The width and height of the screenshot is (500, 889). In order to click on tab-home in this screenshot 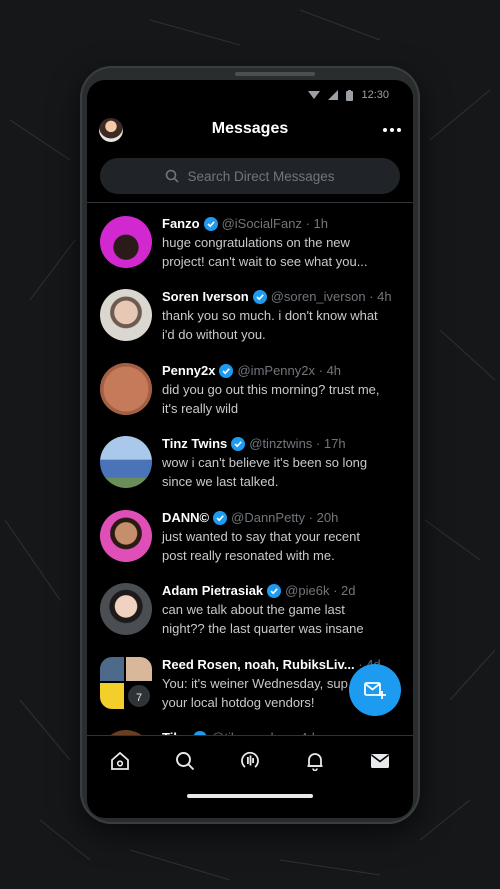, I will do `click(120, 761)`.